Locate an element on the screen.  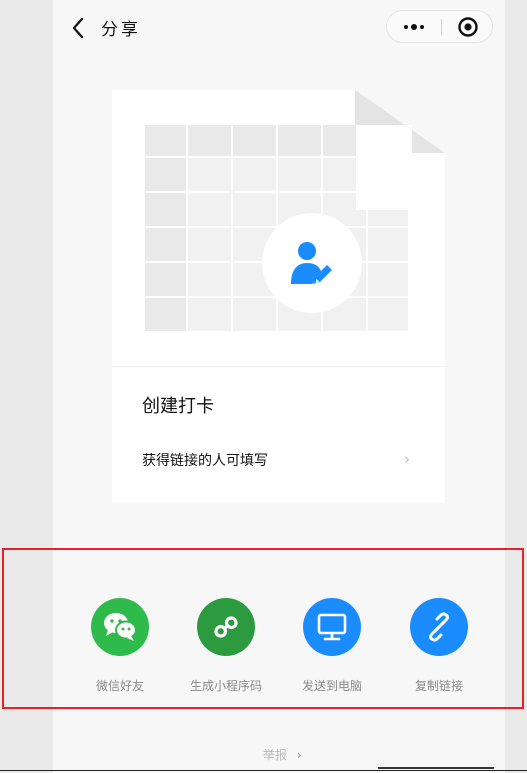
card-title: 创建打卡 is located at coordinates (178, 406).